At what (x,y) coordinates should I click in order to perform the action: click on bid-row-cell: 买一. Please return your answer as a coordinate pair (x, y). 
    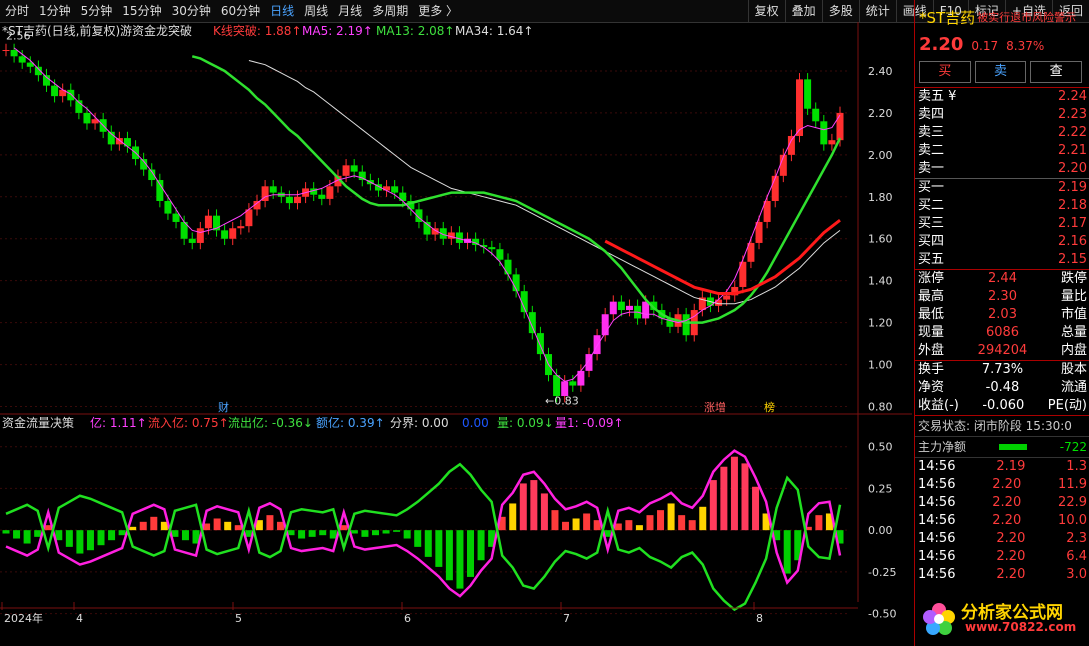
    Looking at the image, I should click on (931, 187).